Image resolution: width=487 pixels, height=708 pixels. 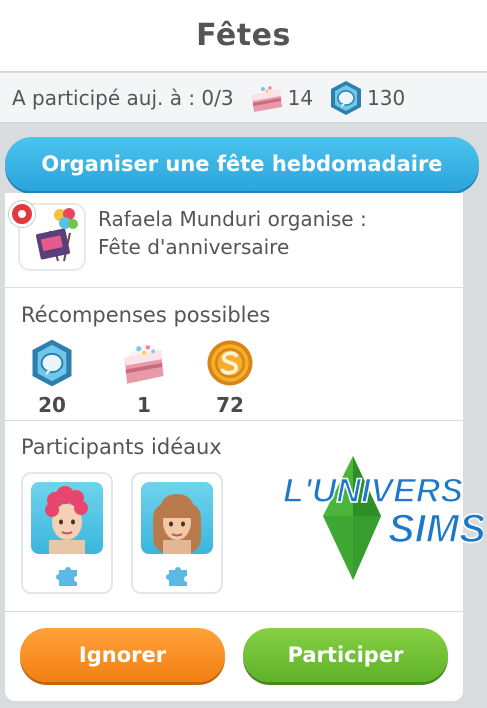 What do you see at coordinates (146, 315) in the screenshot?
I see `rewards-title: Récompenses possibles` at bounding box center [146, 315].